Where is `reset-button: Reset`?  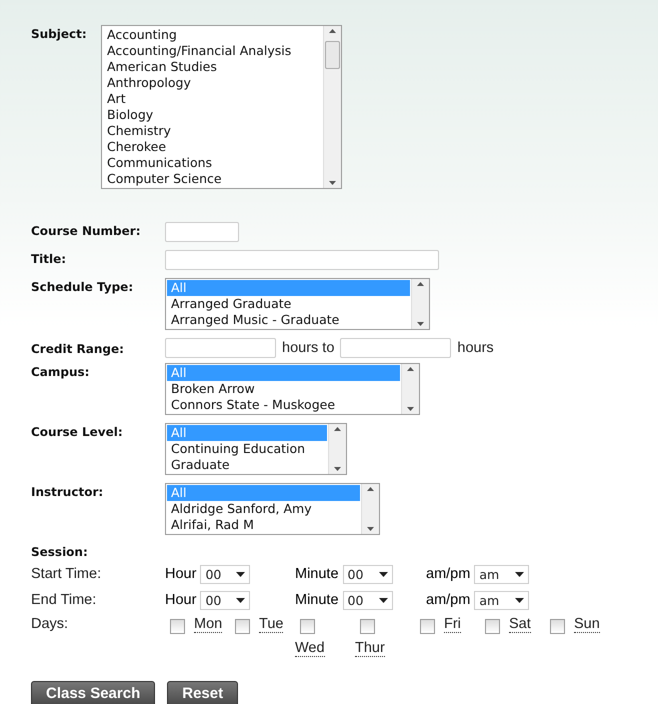 reset-button: Reset is located at coordinates (202, 692).